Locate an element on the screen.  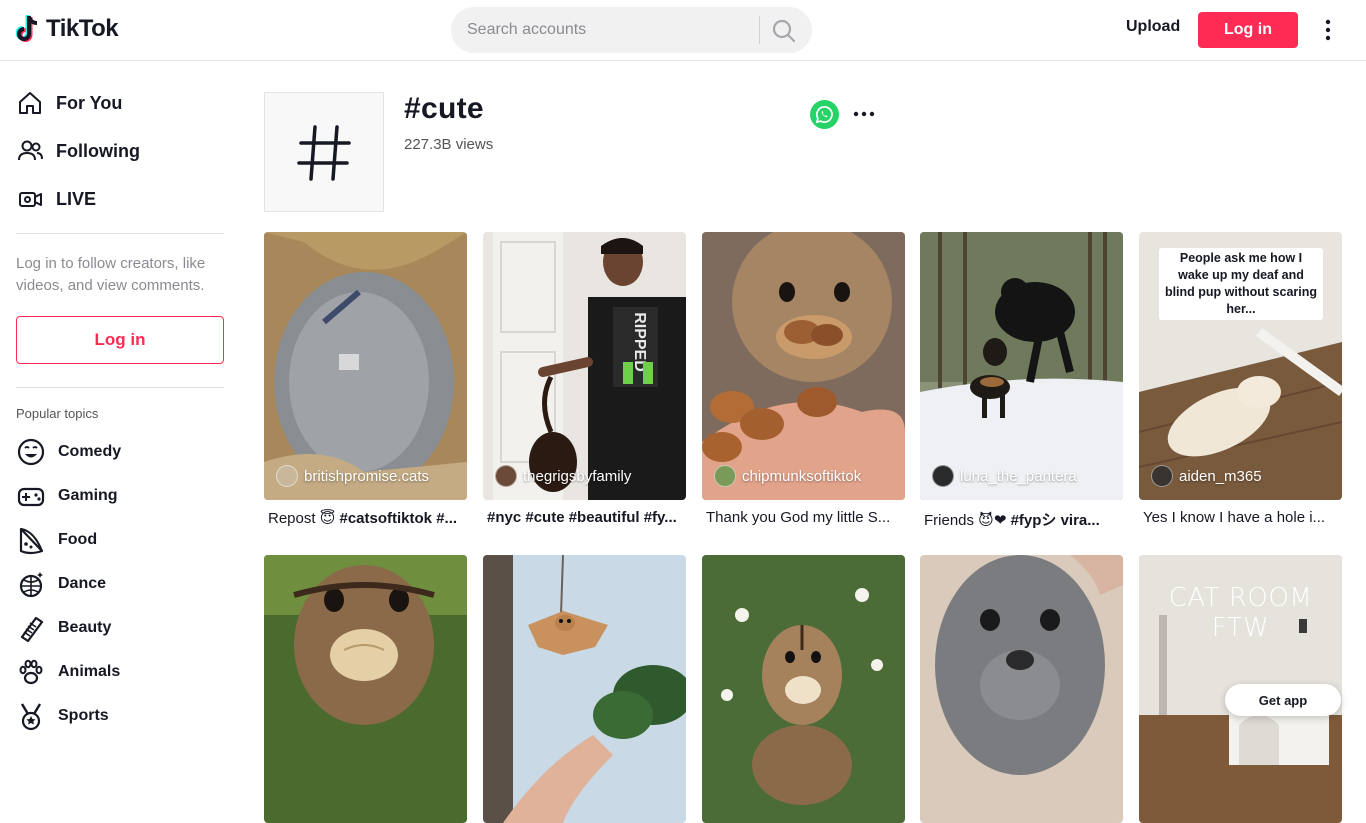
disco-ball-icon is located at coordinates (31, 585).